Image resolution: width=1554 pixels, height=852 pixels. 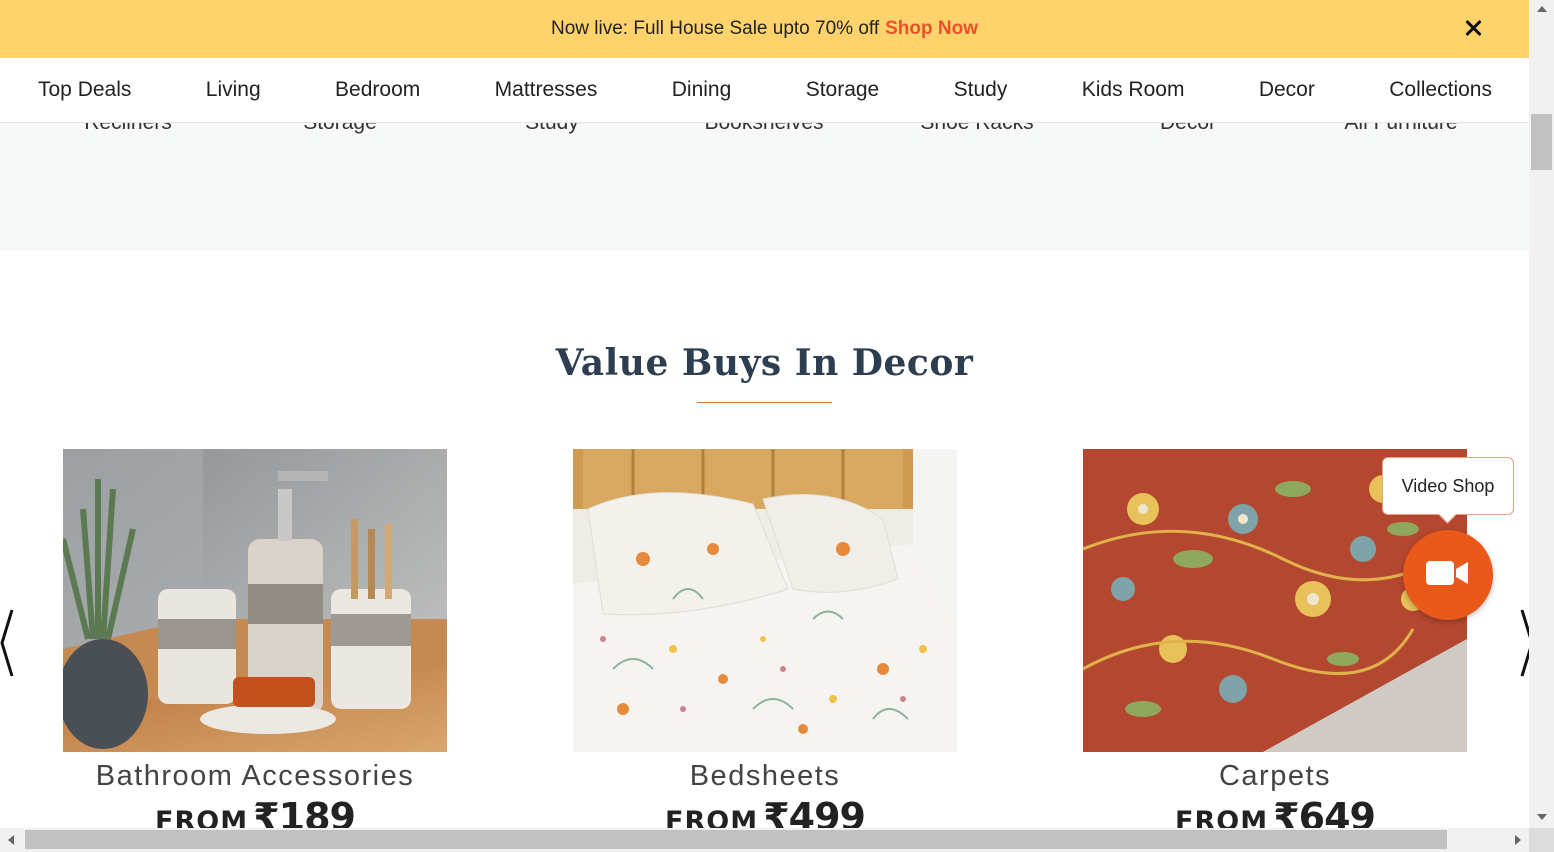 What do you see at coordinates (1133, 90) in the screenshot?
I see `nav-item-kids-room: Kids Room` at bounding box center [1133, 90].